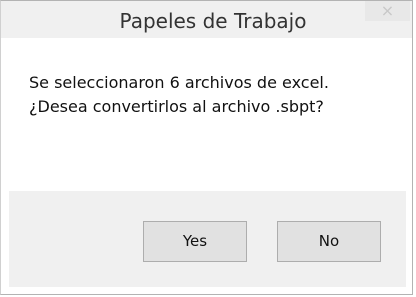 The height and width of the screenshot is (297, 416). What do you see at coordinates (329, 241) in the screenshot?
I see `no-button: No` at bounding box center [329, 241].